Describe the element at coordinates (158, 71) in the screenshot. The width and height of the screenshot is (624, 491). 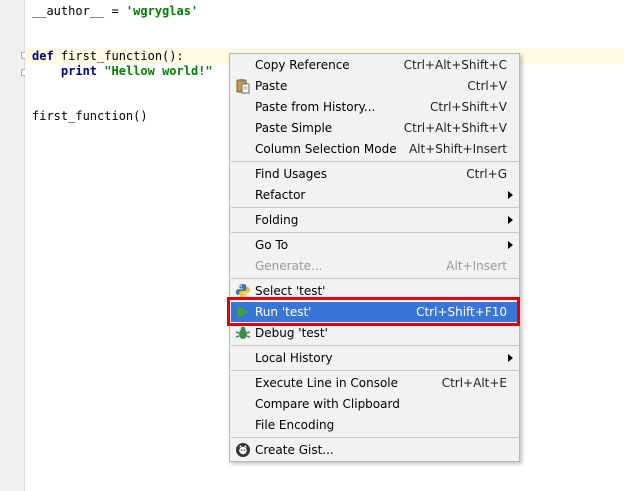
I see `string-literal: "Hellow world!"` at that location.